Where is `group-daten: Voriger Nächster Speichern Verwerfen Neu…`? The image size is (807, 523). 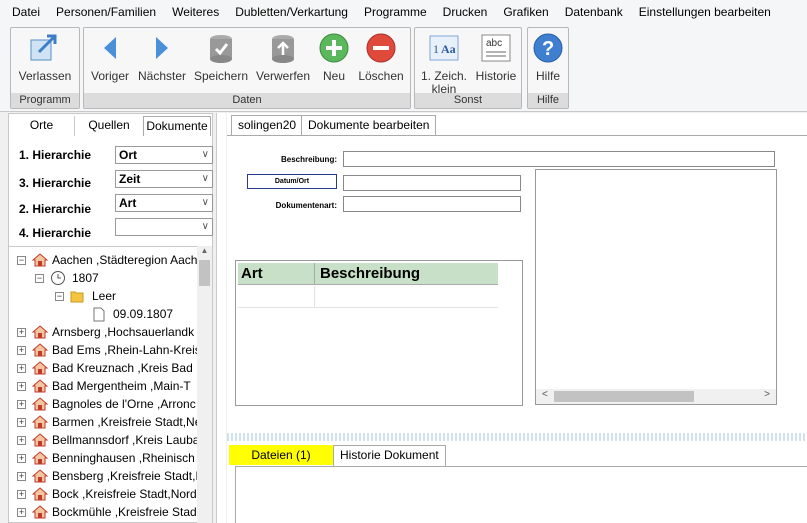 group-daten: Voriger Nächster Speichern Verwerfen Neu… is located at coordinates (247, 68).